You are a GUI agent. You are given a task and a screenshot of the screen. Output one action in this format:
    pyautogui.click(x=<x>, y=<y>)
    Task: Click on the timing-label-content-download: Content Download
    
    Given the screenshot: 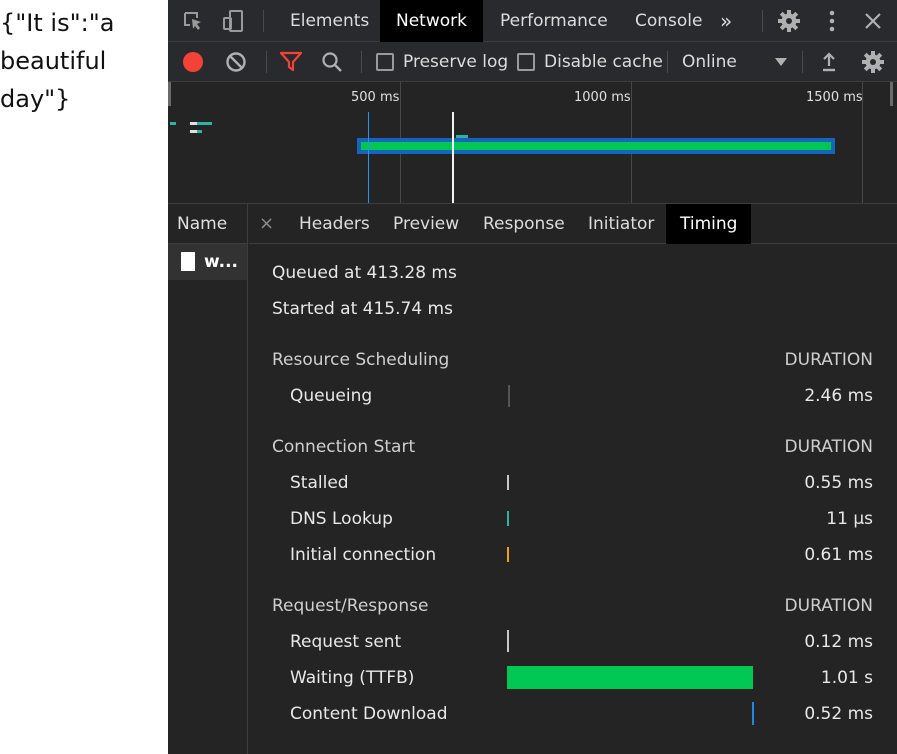 What is the action you would take?
    pyautogui.click(x=369, y=714)
    